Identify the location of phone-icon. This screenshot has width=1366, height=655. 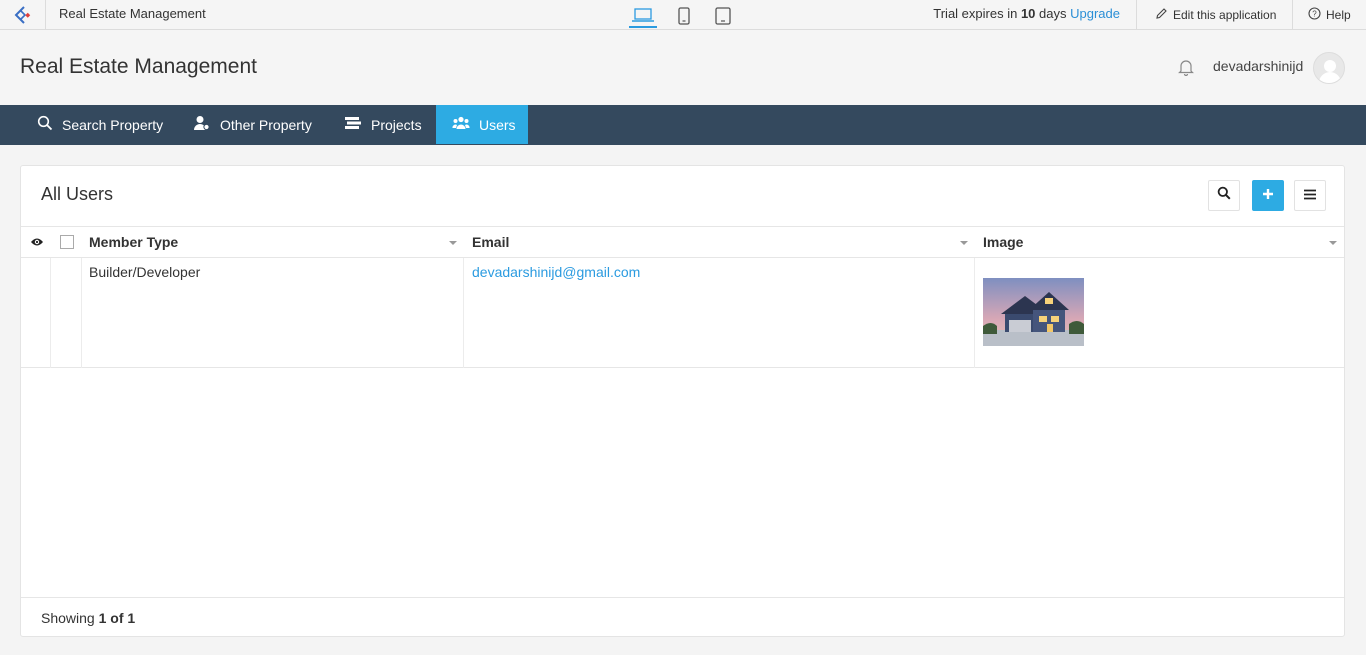
(684, 16).